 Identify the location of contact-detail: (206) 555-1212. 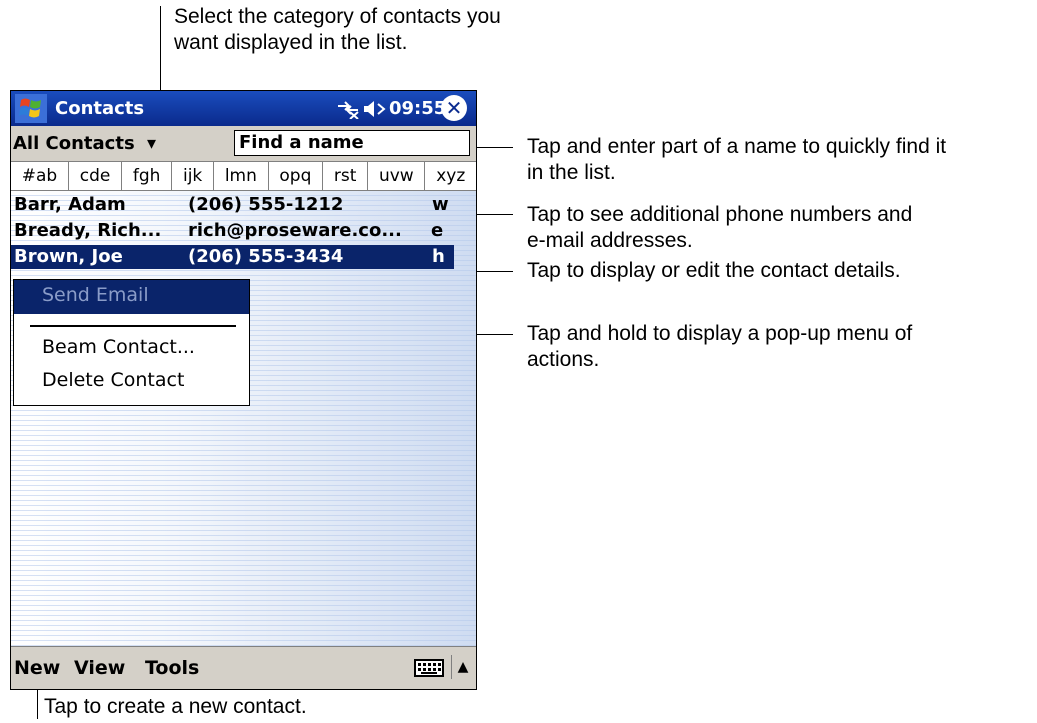
(266, 204).